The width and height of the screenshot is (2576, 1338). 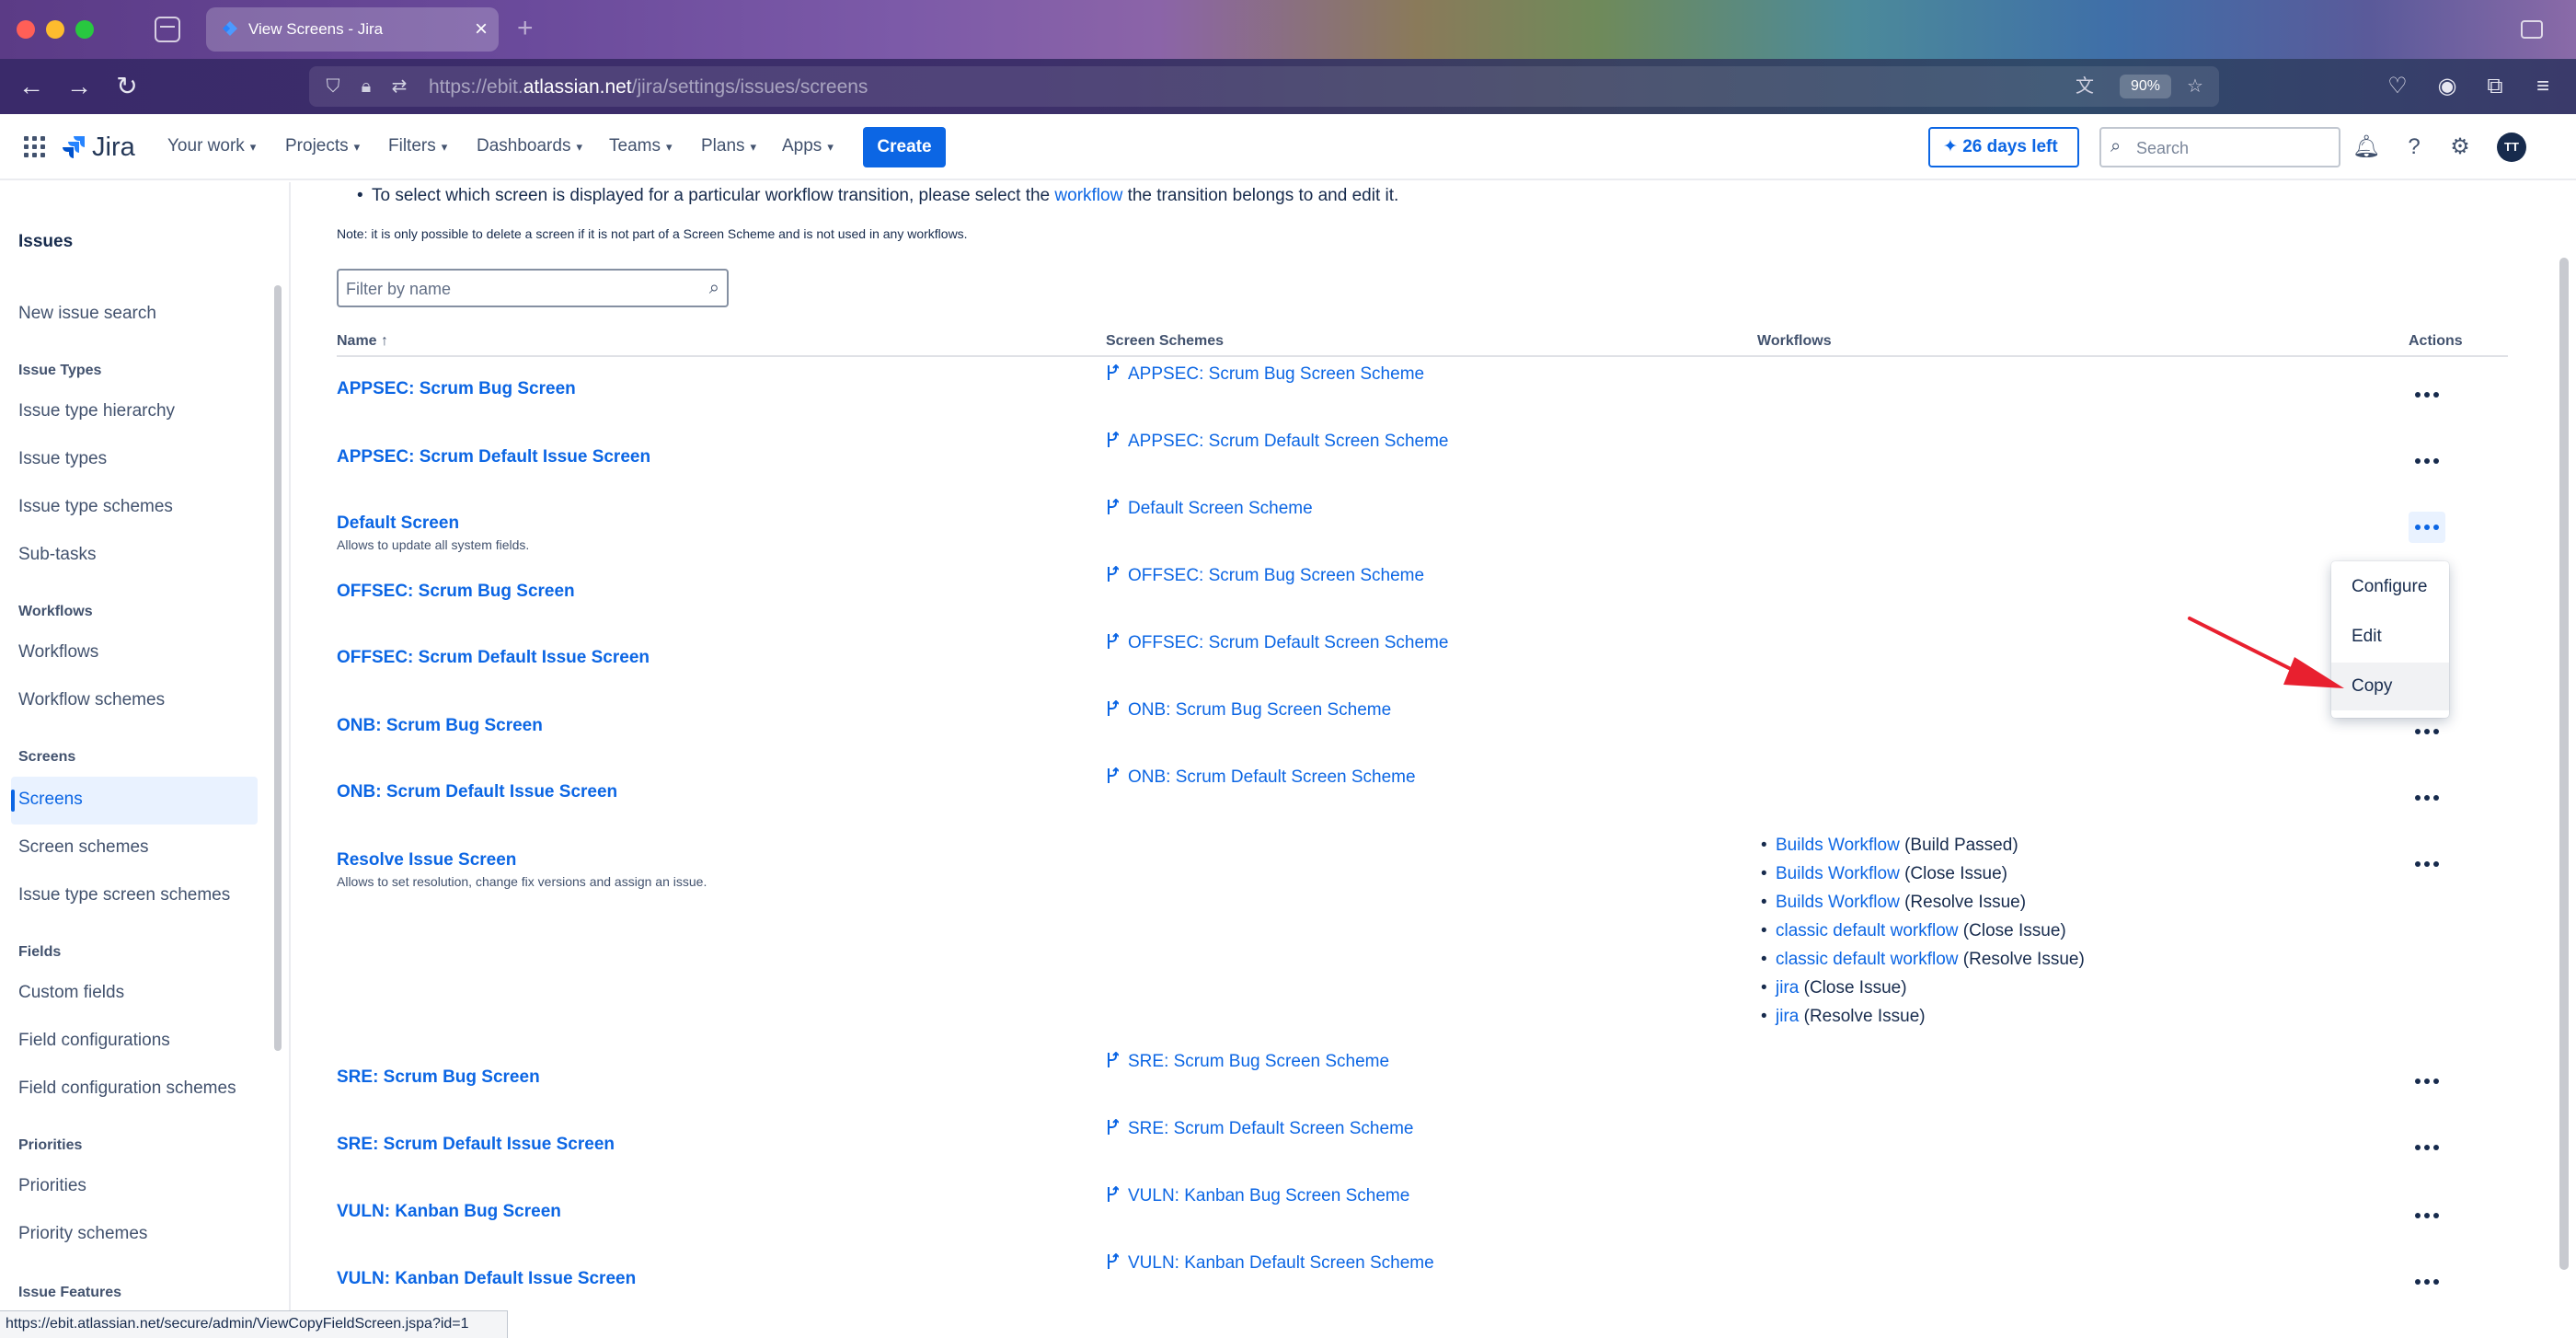 What do you see at coordinates (493, 658) in the screenshot?
I see `screen-name-link: OFFSEC: Scrum Default Issue Screen` at bounding box center [493, 658].